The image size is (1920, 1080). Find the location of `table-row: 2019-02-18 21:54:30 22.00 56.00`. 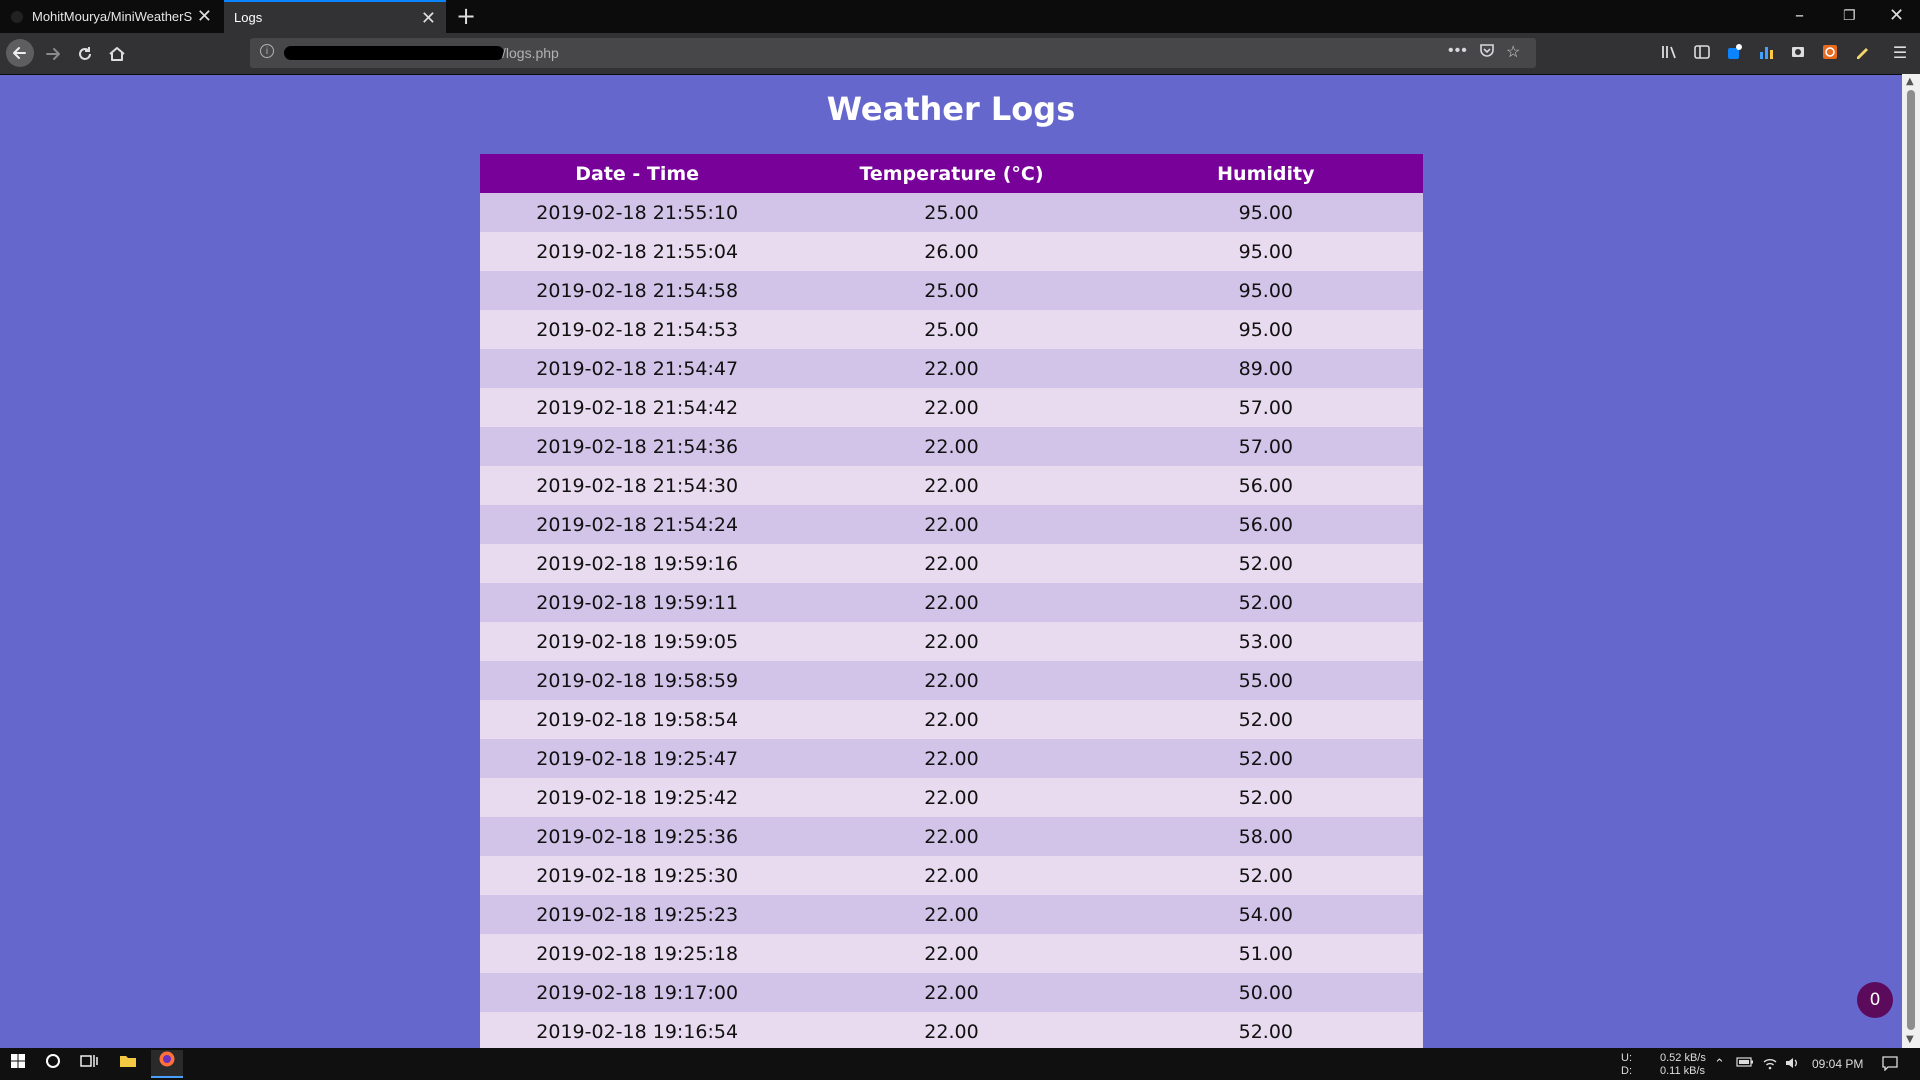

table-row: 2019-02-18 21:54:30 22.00 56.00 is located at coordinates (951, 485).